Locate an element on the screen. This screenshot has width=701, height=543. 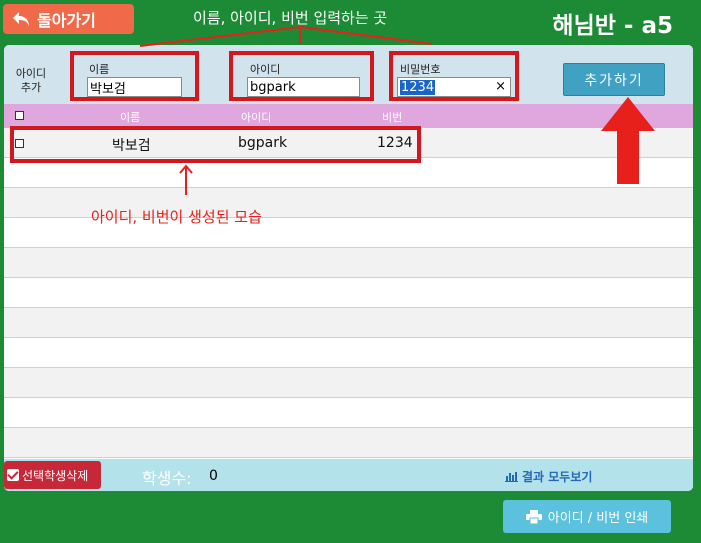
bar-chart-icon is located at coordinates (511, 477).